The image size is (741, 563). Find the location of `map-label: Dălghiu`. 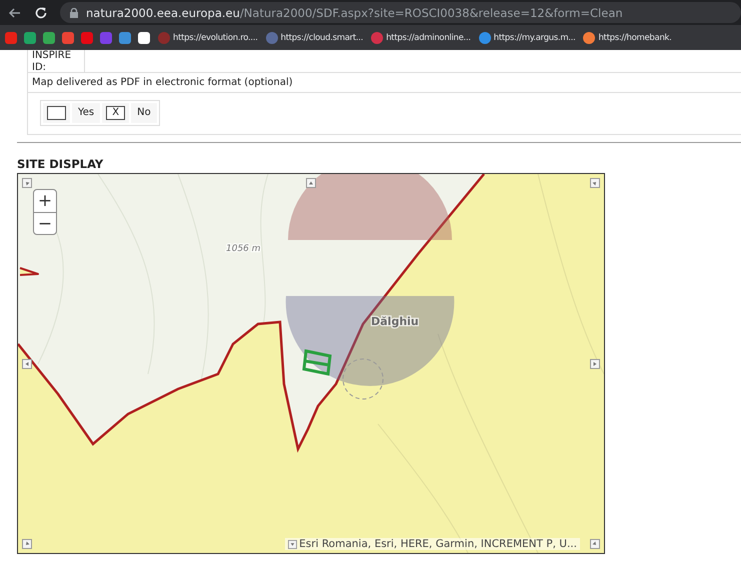

map-label: Dălghiu is located at coordinates (395, 321).